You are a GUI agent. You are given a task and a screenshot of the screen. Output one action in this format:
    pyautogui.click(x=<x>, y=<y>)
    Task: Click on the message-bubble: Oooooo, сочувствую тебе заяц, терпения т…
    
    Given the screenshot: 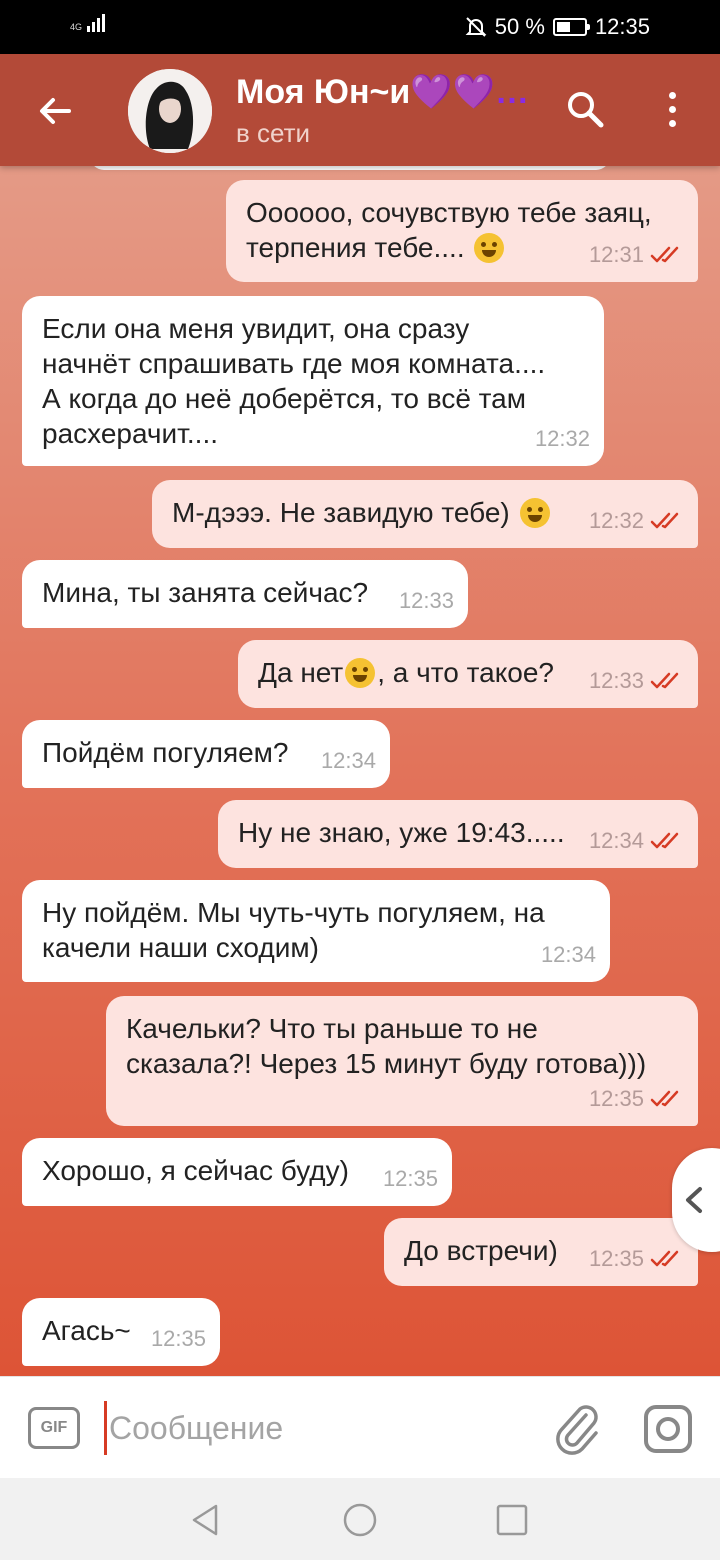 What is the action you would take?
    pyautogui.click(x=462, y=231)
    